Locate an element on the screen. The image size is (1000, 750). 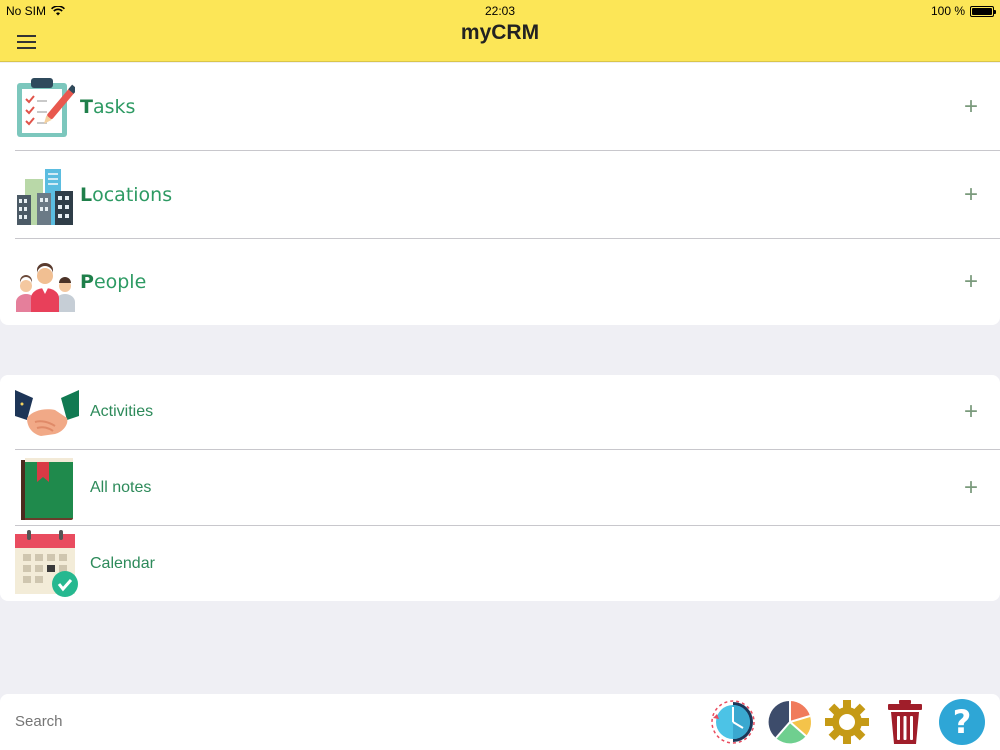
battery-icon is located at coordinates (983, 11).